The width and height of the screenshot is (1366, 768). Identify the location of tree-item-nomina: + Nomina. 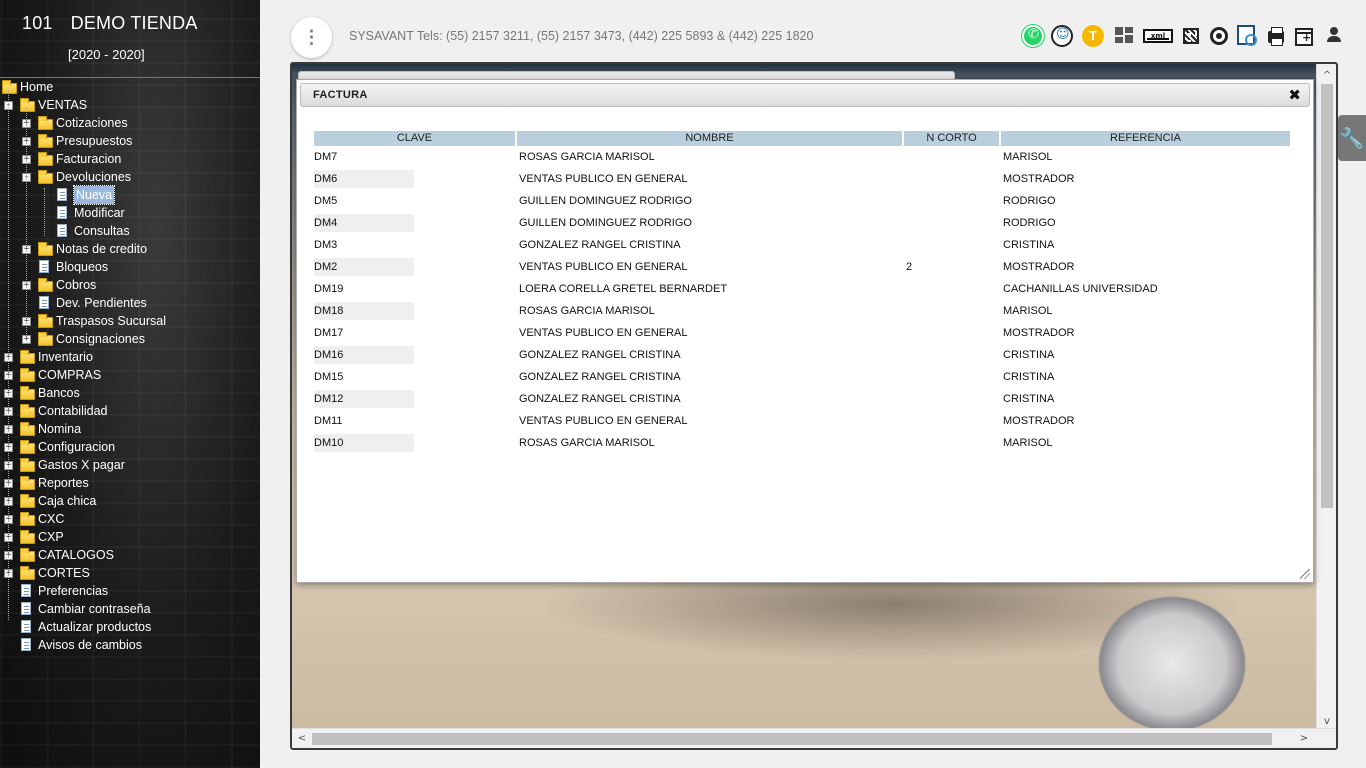
(130, 429).